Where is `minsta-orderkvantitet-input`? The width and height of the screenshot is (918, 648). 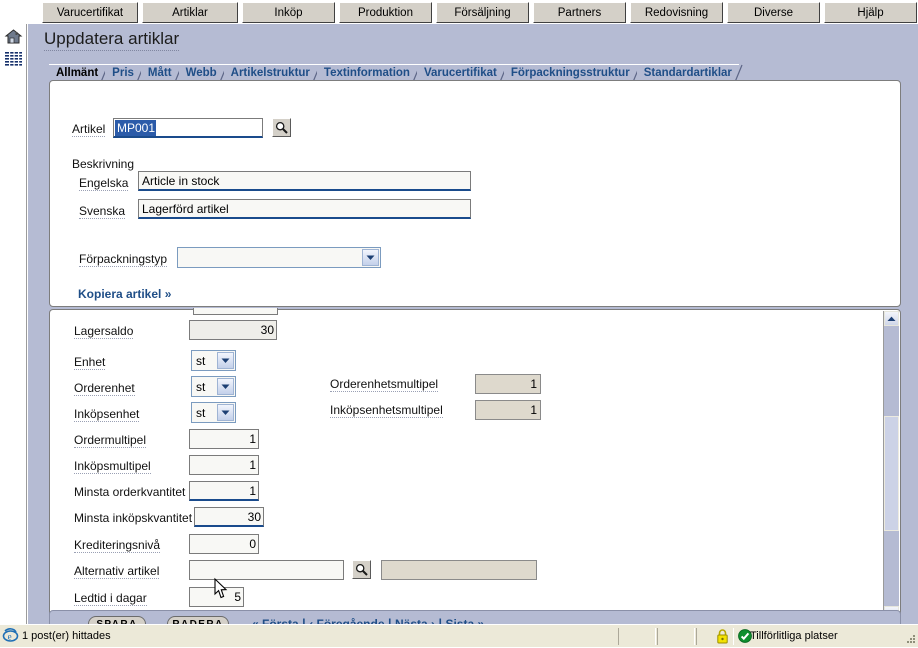 minsta-orderkvantitet-input is located at coordinates (224, 491).